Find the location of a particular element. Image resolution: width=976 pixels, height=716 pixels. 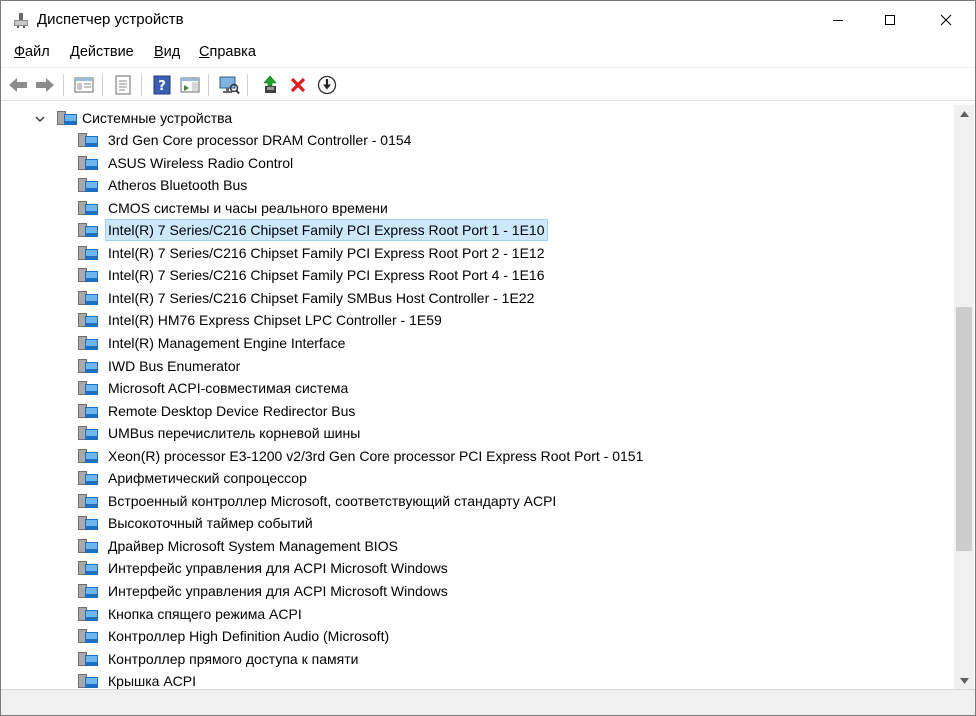

minimize-button is located at coordinates (838, 19).